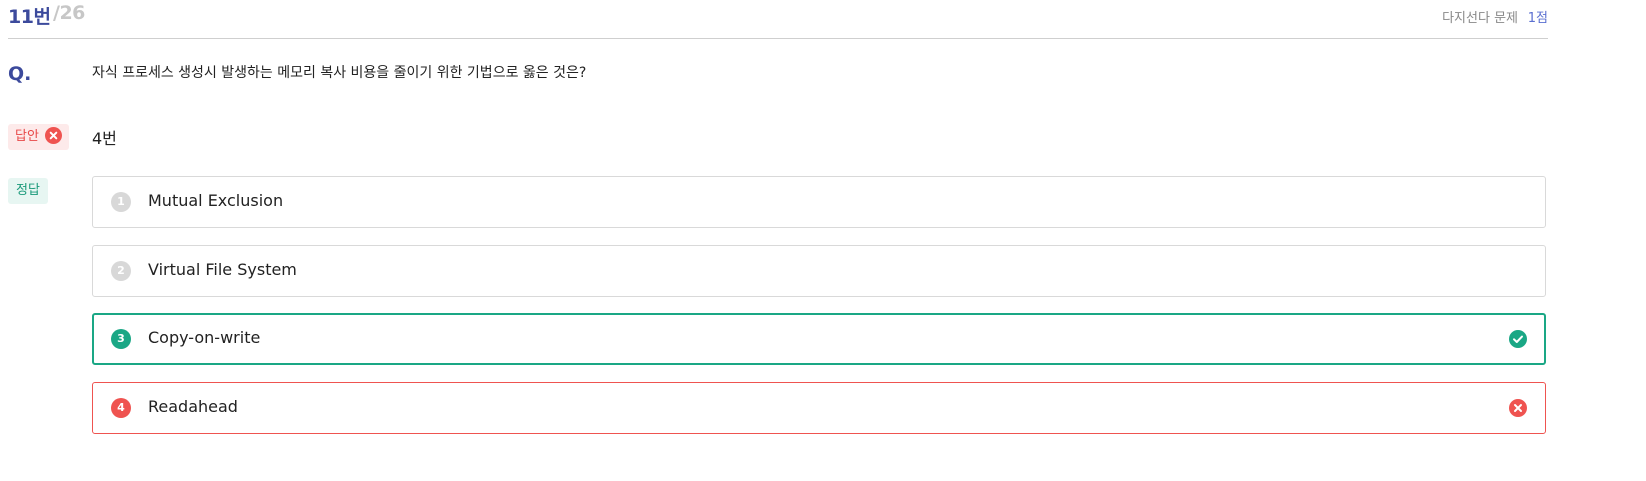 The image size is (1646, 481). I want to click on answer-badge: 답안, so click(38, 137).